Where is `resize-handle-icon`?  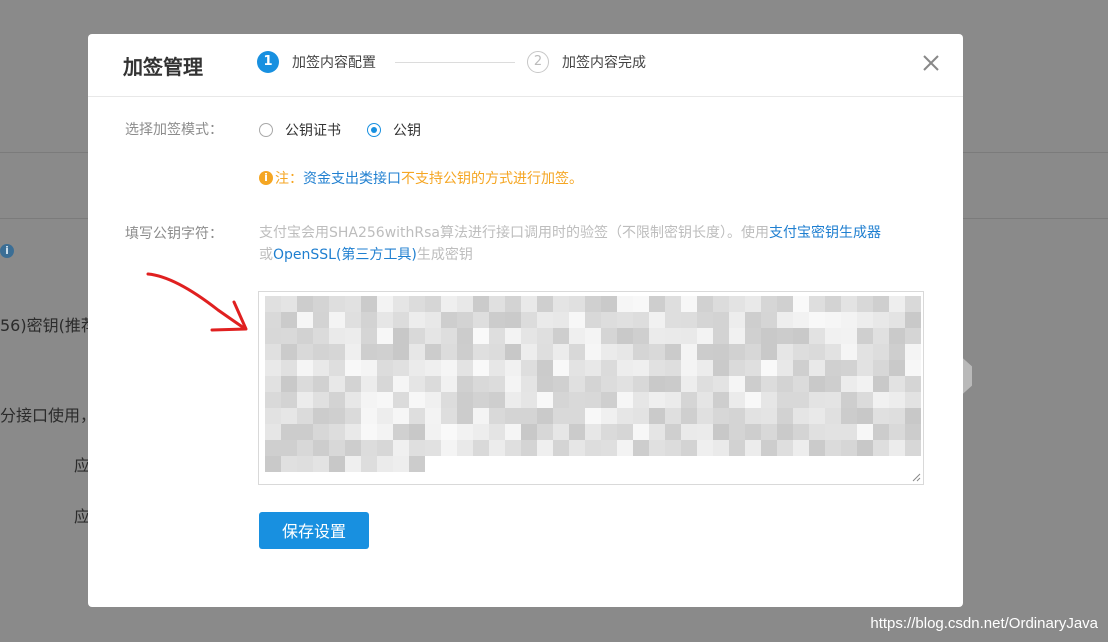
resize-handle-icon is located at coordinates (916, 477).